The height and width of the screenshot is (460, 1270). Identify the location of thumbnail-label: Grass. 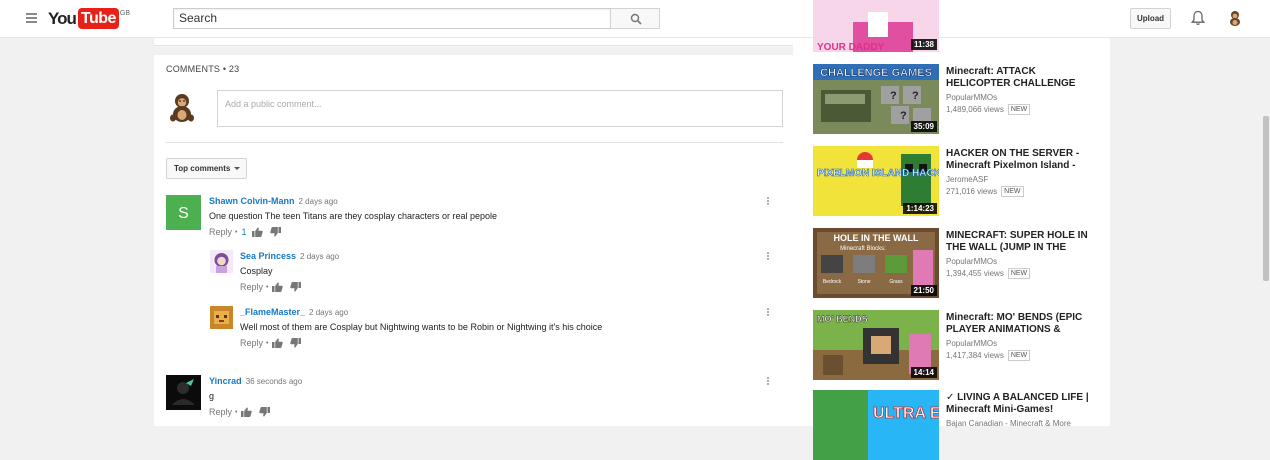
(896, 282).